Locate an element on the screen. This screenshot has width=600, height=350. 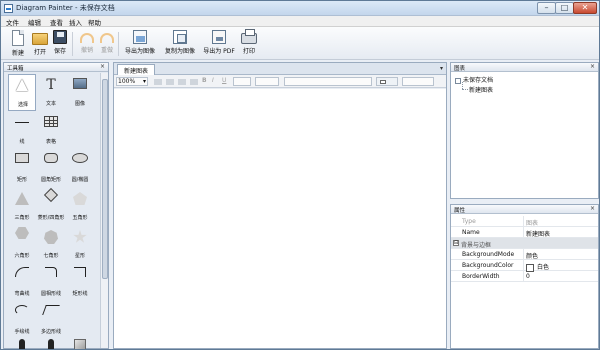
tool-star: 星形 is located at coordinates (80, 244).